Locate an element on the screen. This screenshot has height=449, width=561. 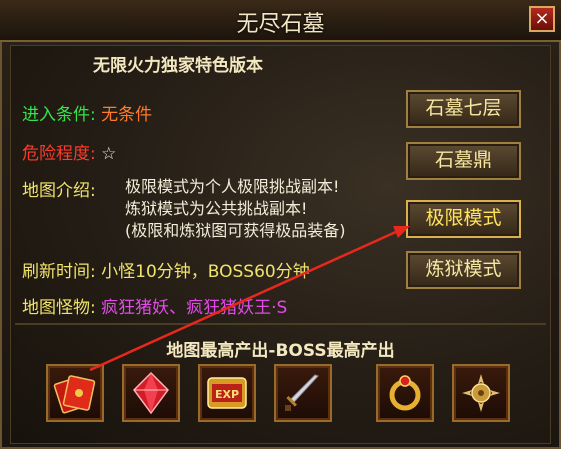
entry-condition-row: 进入条件: 无条件 is located at coordinates (87, 112).